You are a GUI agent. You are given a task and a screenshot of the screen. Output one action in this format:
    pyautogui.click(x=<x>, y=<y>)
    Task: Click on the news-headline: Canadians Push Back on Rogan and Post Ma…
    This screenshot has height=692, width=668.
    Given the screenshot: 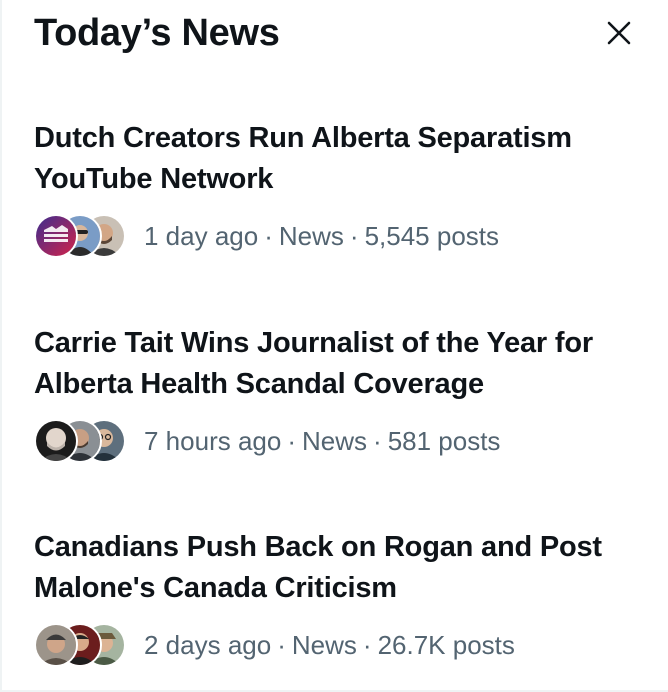 What is the action you would take?
    pyautogui.click(x=336, y=568)
    